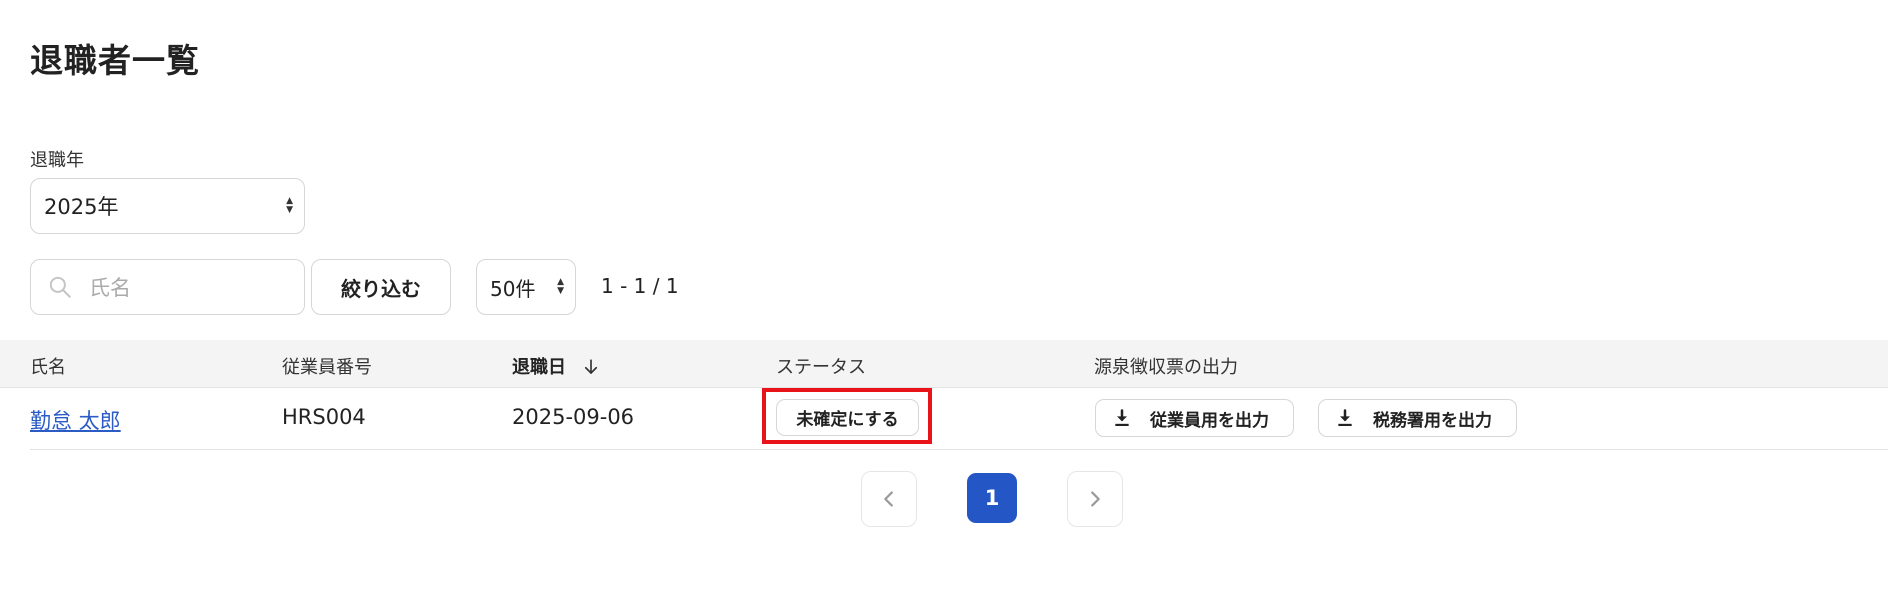 This screenshot has width=1888, height=590. Describe the element at coordinates (1432, 420) in the screenshot. I see `export-tax-office-copy-label: 税務署用を出力` at that location.